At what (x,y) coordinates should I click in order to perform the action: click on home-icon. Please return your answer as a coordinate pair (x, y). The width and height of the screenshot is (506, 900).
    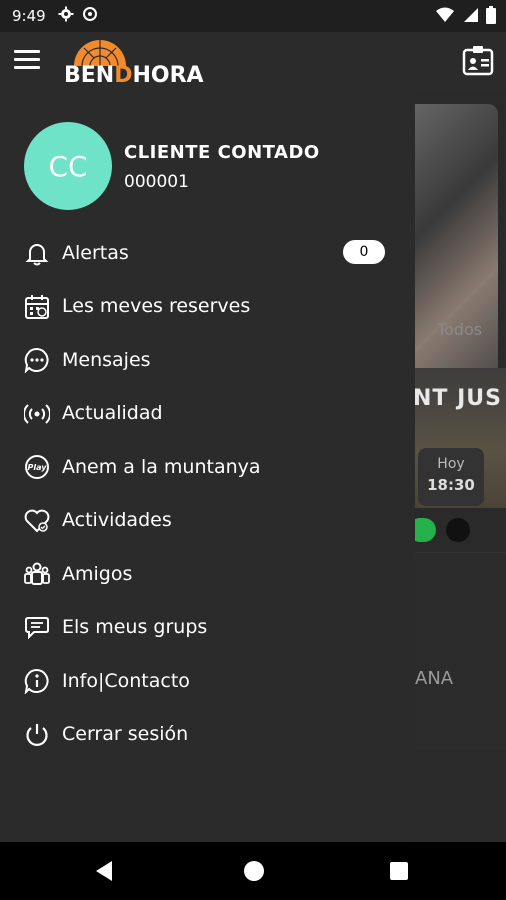
    Looking at the image, I should click on (254, 871).